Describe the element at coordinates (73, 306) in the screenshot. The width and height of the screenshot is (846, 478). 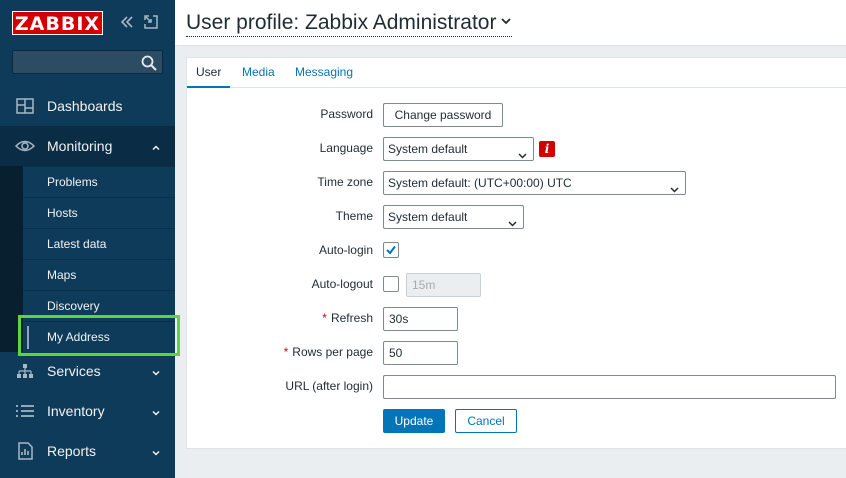
I see `submenu-item-label: Discovery` at that location.